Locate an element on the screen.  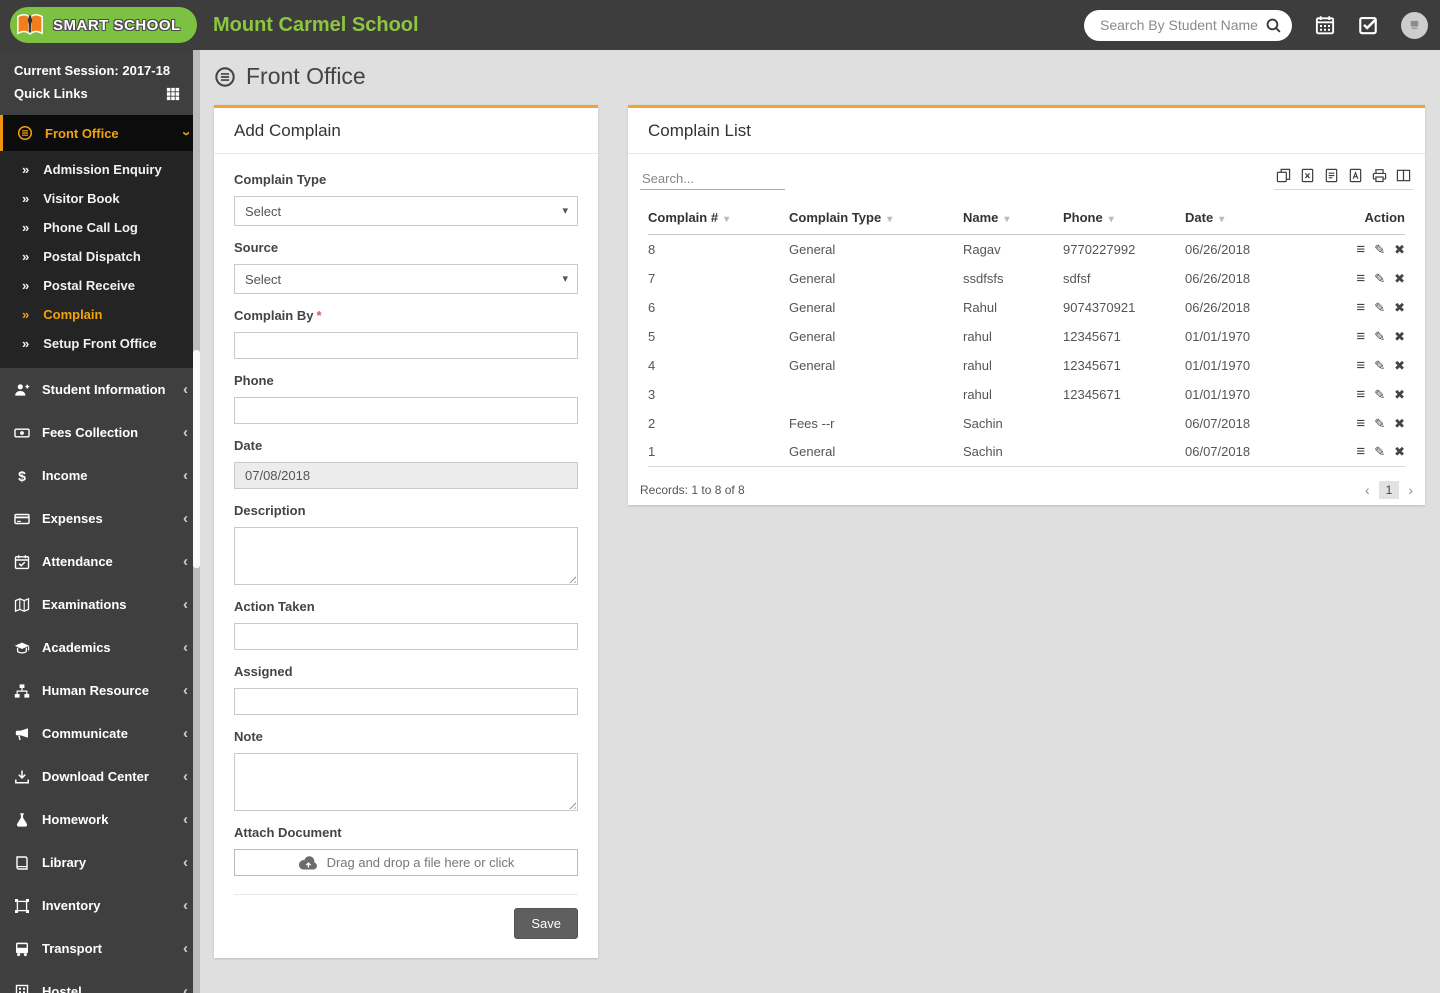
note-textarea is located at coordinates (406, 782).